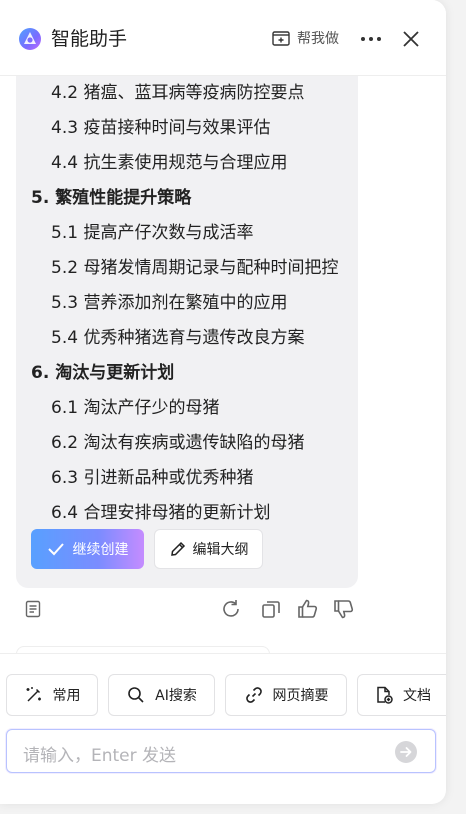 Image resolution: width=466 pixels, height=814 pixels. What do you see at coordinates (143, 649) in the screenshot?
I see `next-message-card` at bounding box center [143, 649].